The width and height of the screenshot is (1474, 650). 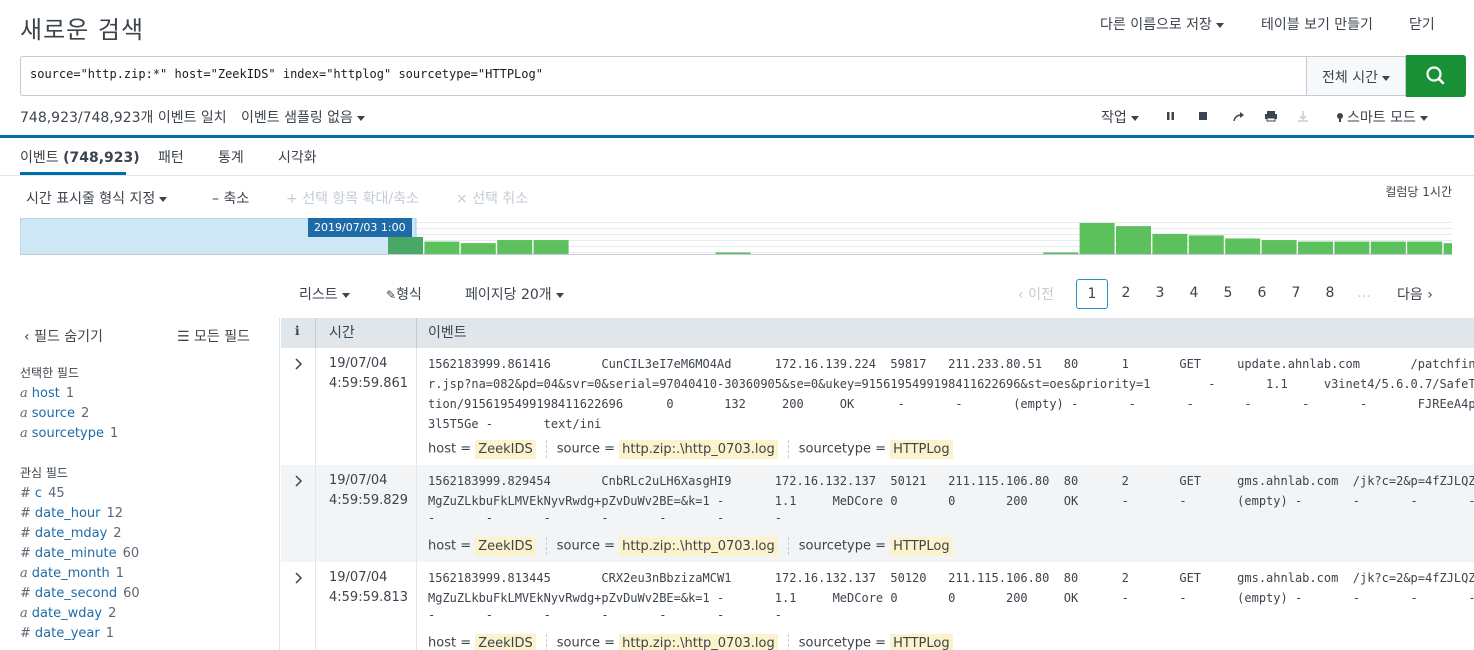 What do you see at coordinates (492, 198) in the screenshot?
I see `deselect-button: × 선택 취소` at bounding box center [492, 198].